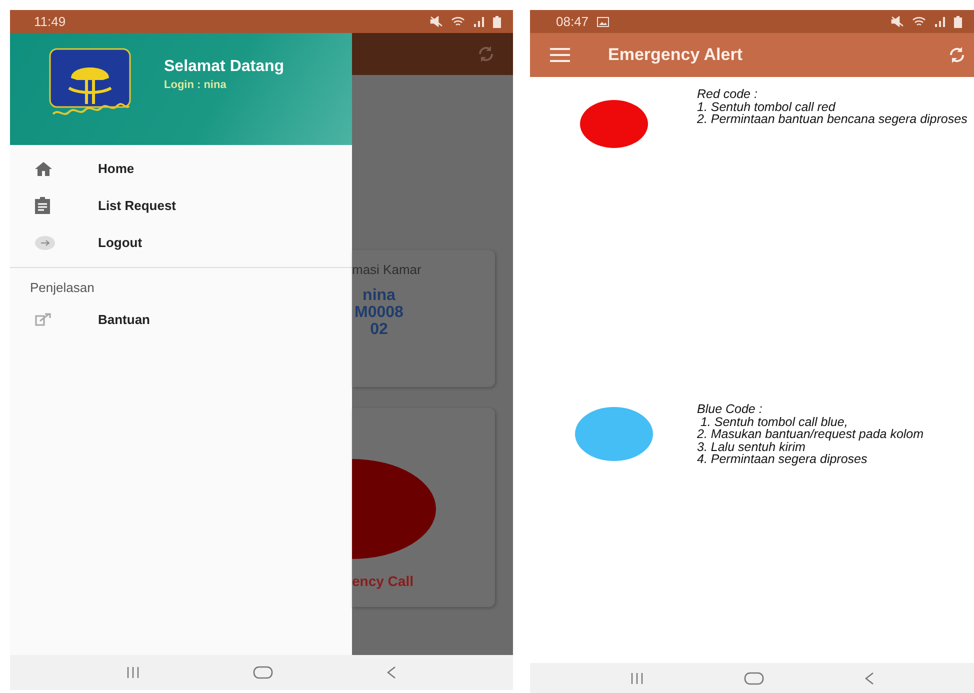 The image size is (974, 693). What do you see at coordinates (811, 434) in the screenshot?
I see `instruction-text: Blue Code : 1. Sentuh tombol call blue, 2. Masukan bantuan/request pada kolom 3. Lalu sentuh kirim 4. Permintaan segera diproses` at bounding box center [811, 434].